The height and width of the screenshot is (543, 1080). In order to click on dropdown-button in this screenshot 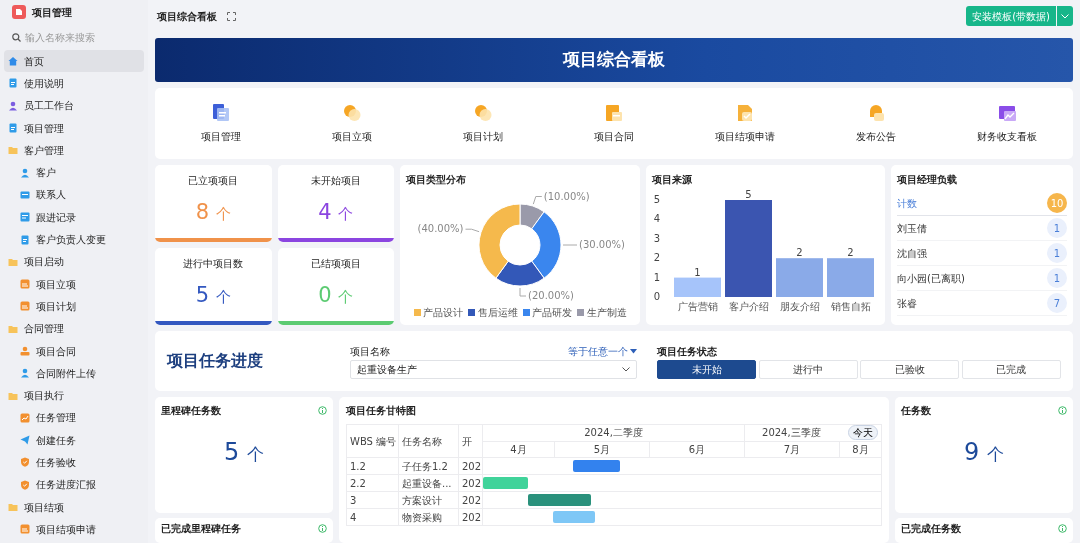, I will do `click(1065, 16)`.